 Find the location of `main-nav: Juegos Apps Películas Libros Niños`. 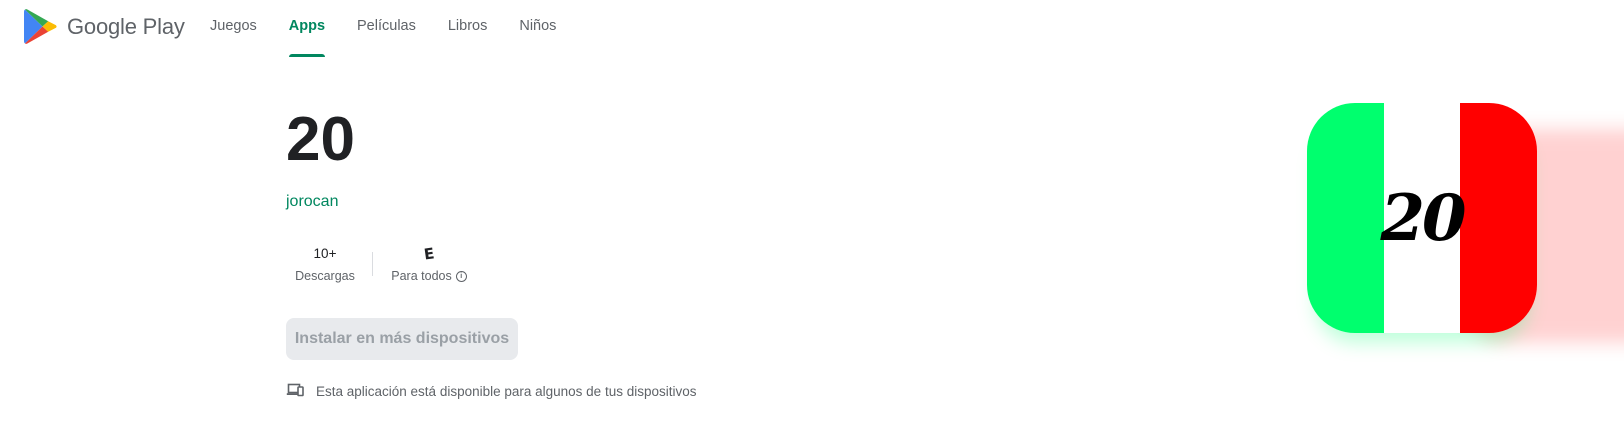

main-nav: Juegos Apps Películas Libros Niños is located at coordinates (383, 29).